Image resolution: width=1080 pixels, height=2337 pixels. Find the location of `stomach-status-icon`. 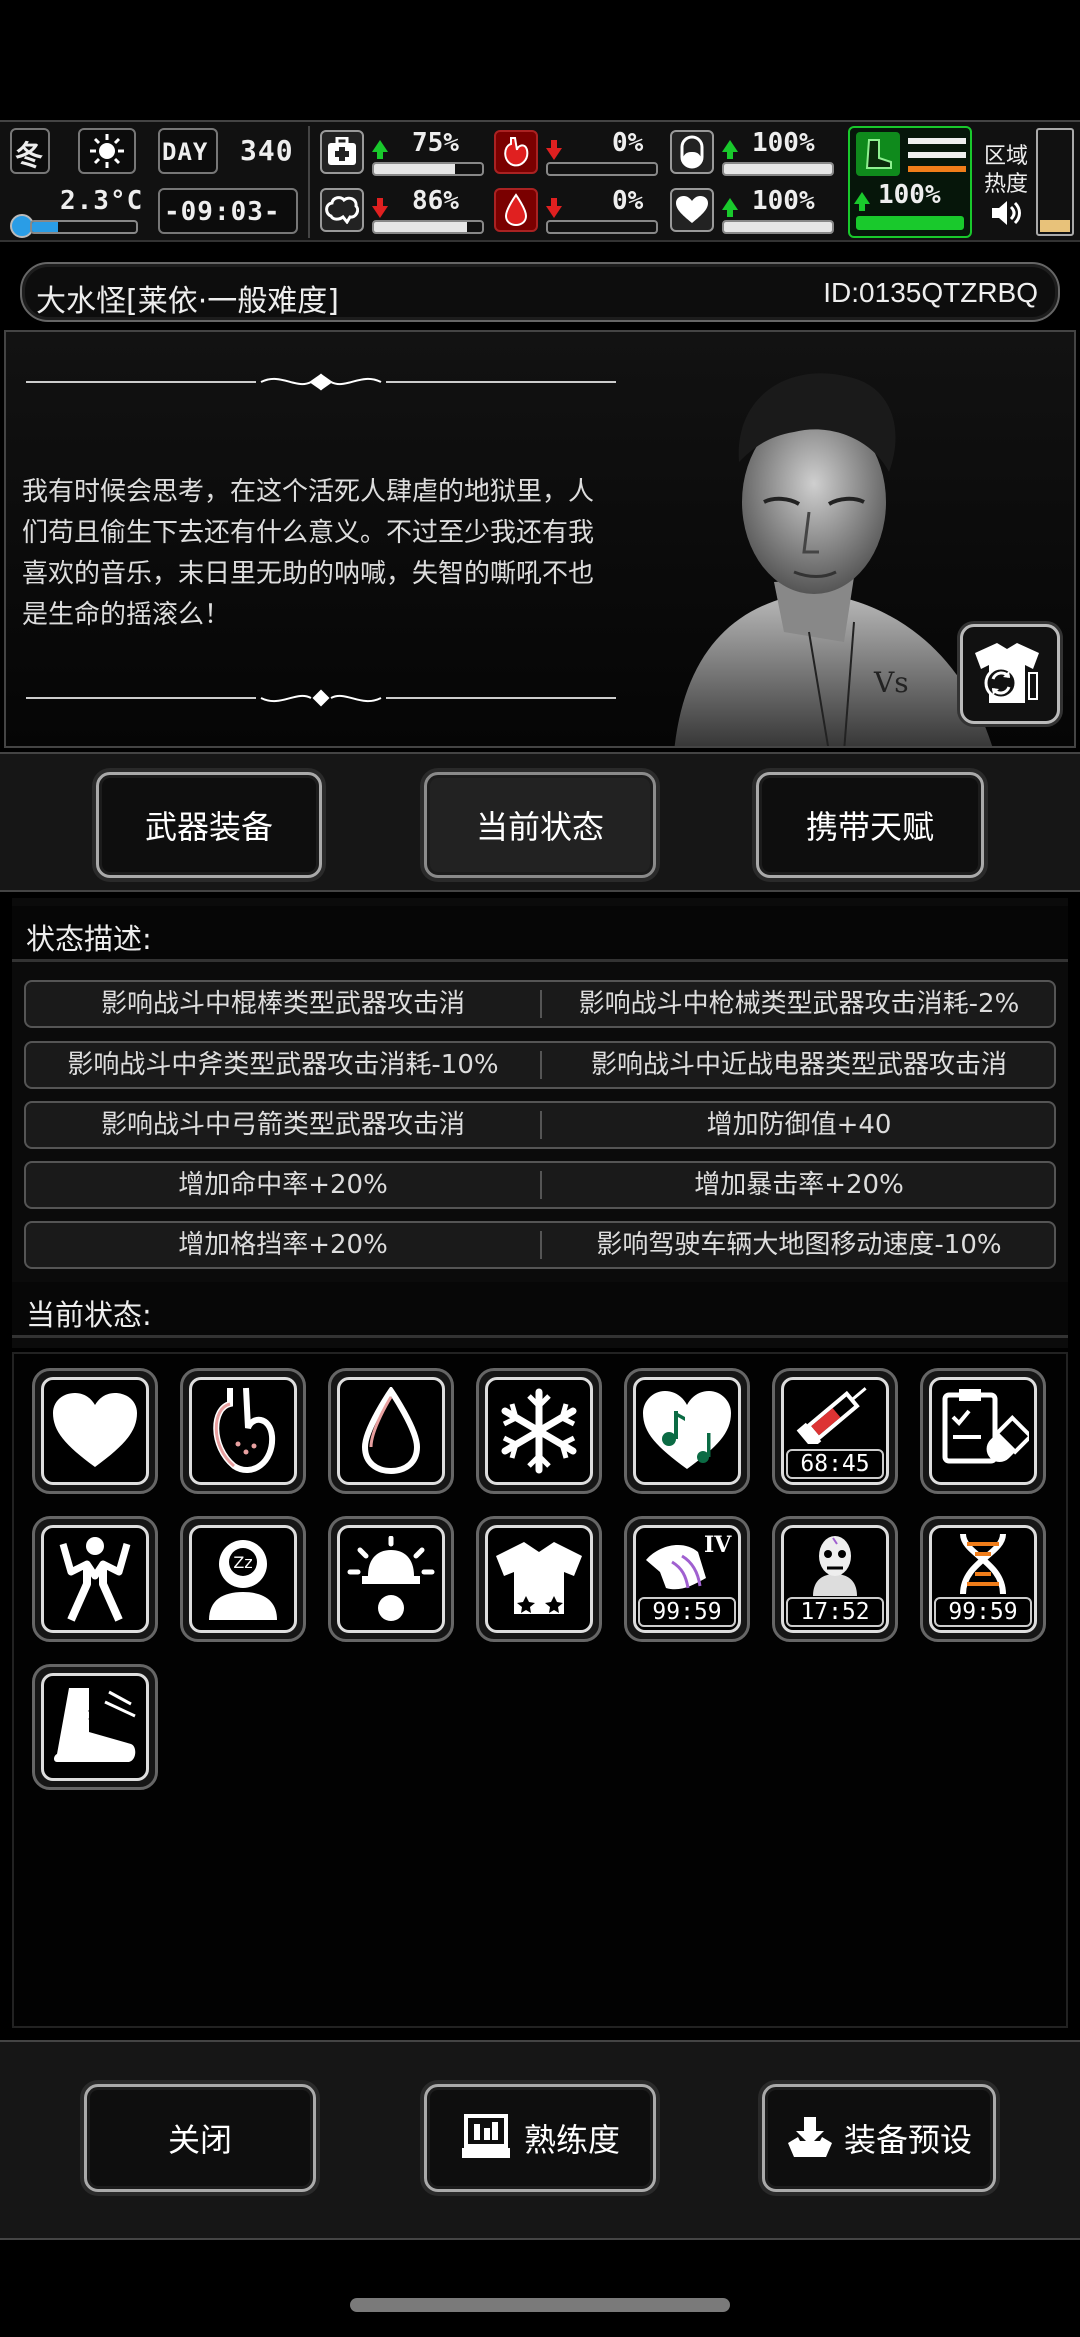

stomach-status-icon is located at coordinates (243, 1431).